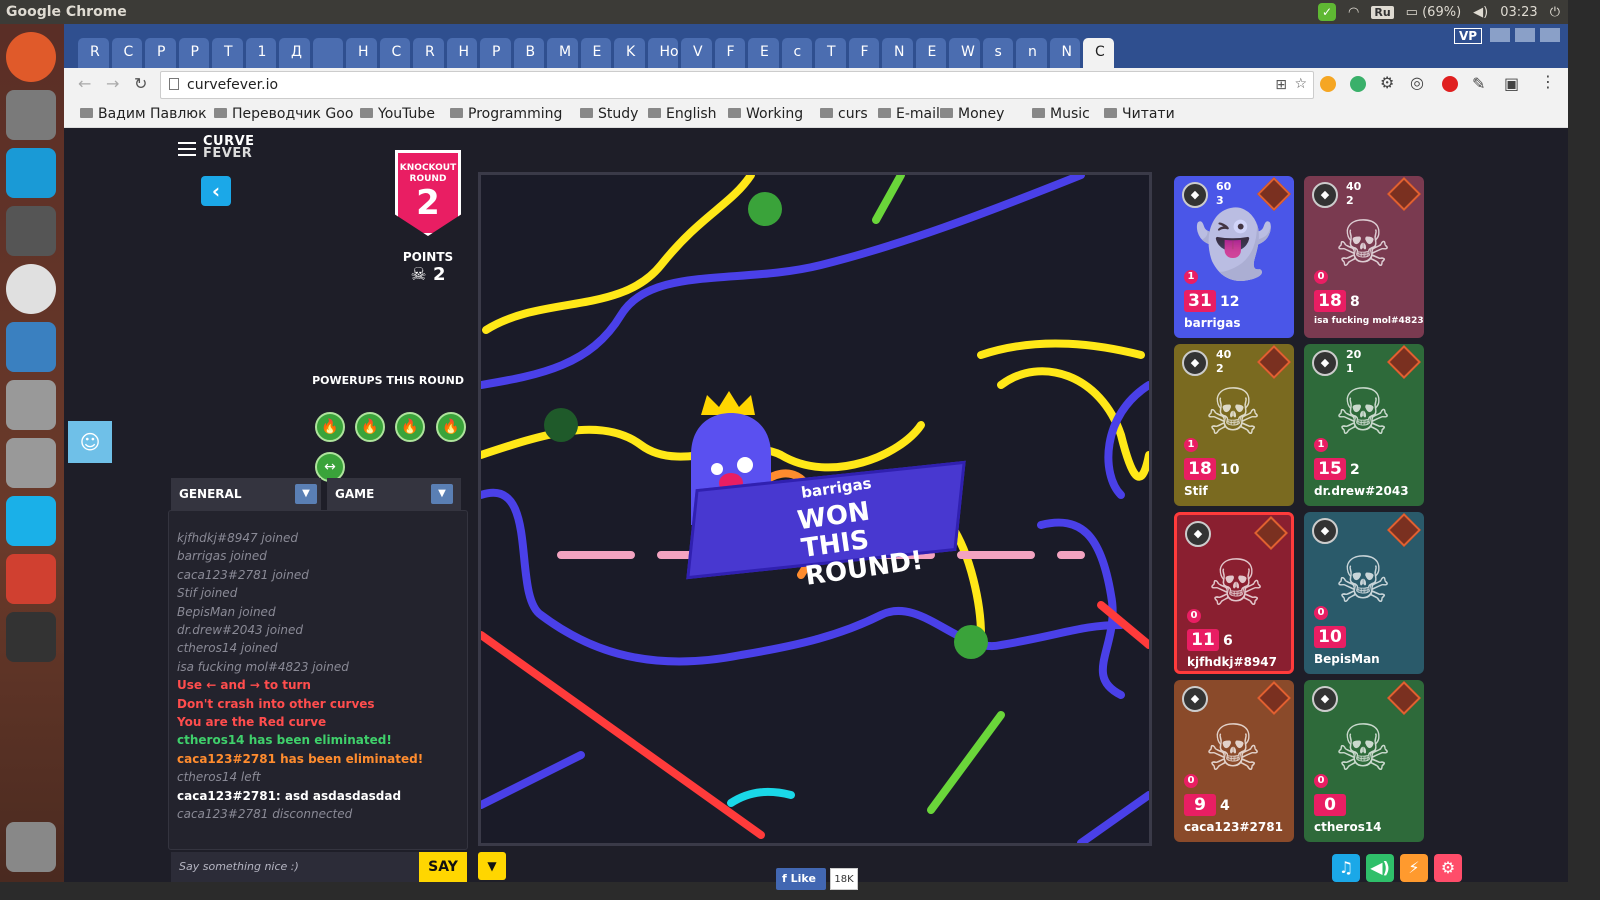 The height and width of the screenshot is (900, 1600). Describe the element at coordinates (1234, 425) in the screenshot. I see `player-card: ◆ 40 2 ☠ 1 18 10 Stif` at that location.